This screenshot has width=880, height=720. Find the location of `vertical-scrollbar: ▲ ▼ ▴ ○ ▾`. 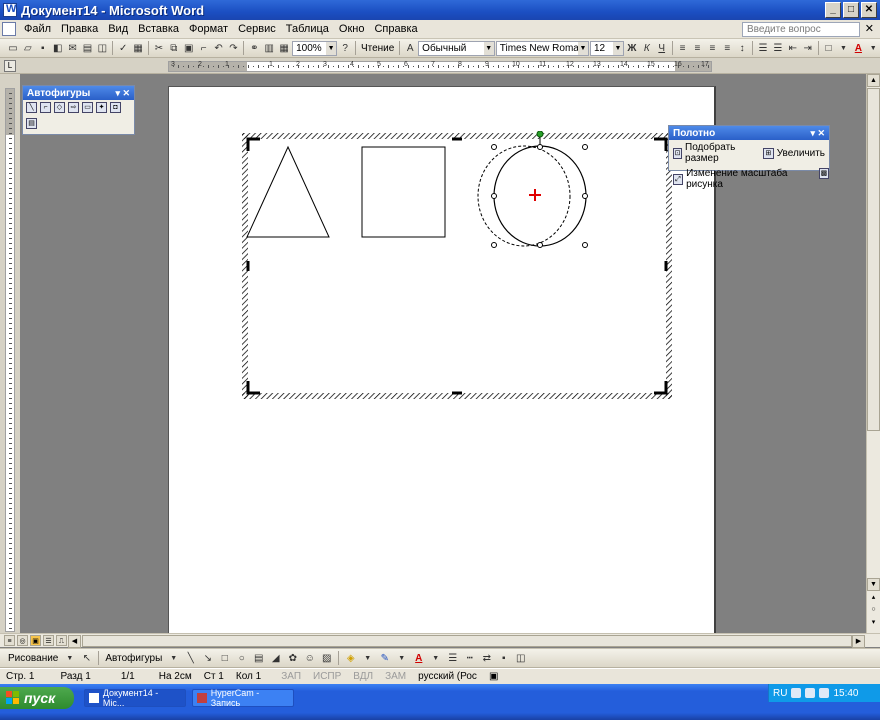

vertical-scrollbar: ▲ ▼ ▴ ○ ▾ is located at coordinates (873, 354).